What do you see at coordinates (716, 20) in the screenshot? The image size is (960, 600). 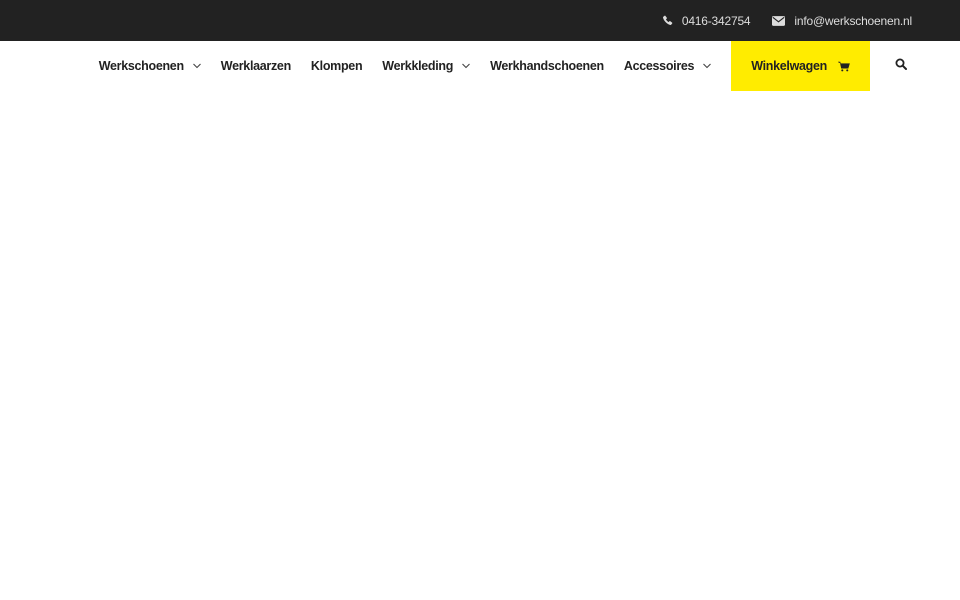 I see `phone-number: 0416-342754` at bounding box center [716, 20].